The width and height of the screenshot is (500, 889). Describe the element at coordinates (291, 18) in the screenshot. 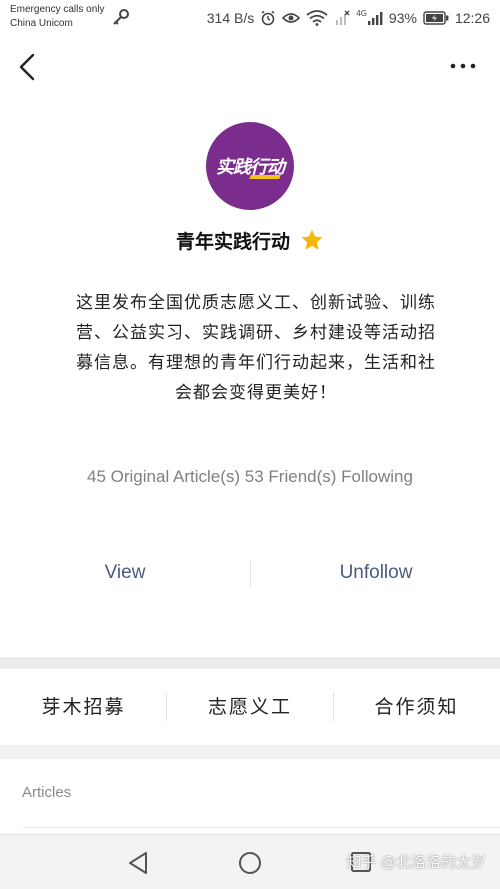

I see `eye-icon` at that location.